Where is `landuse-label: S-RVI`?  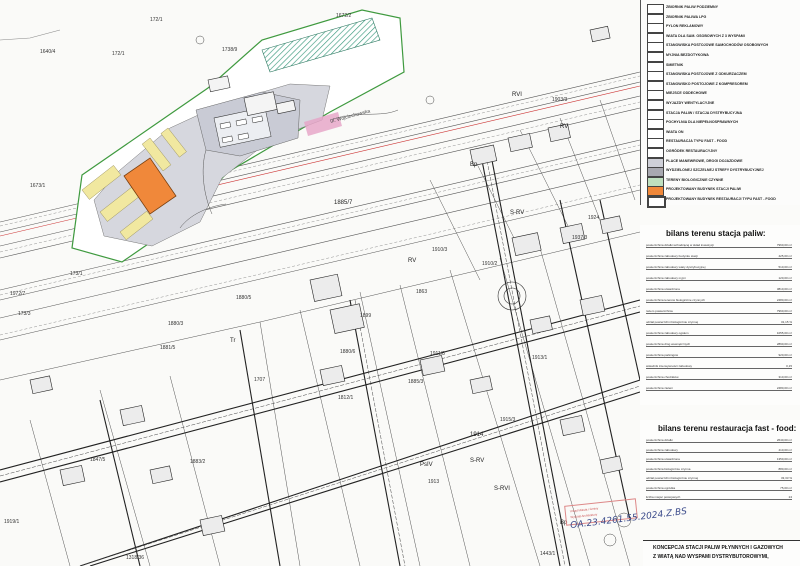
landuse-label: S-RVI is located at coordinates (502, 489).